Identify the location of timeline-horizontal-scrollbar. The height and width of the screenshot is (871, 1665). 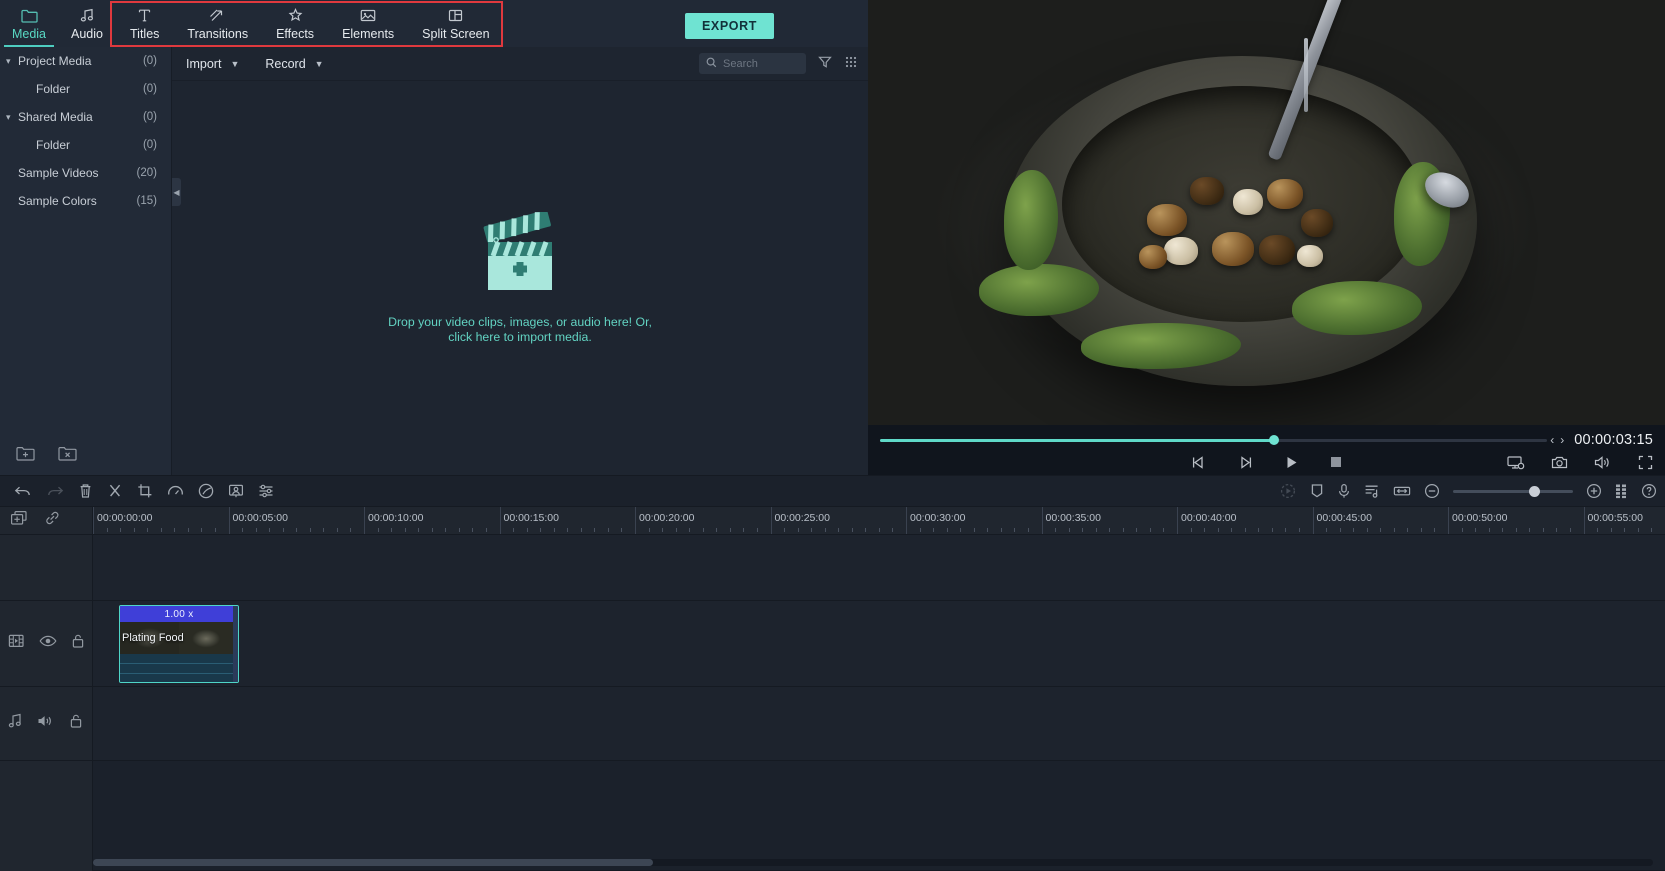
(873, 862).